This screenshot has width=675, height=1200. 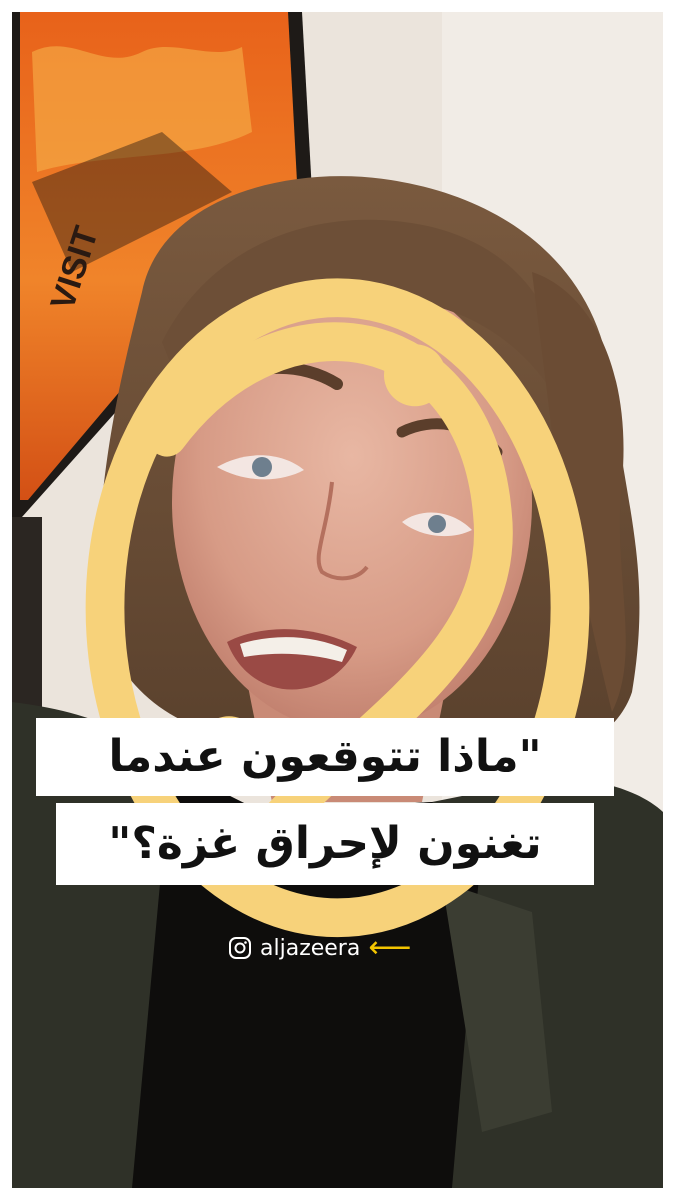 I want to click on caption-line-2: تغنون لإحراق غزة؟", so click(x=325, y=844).